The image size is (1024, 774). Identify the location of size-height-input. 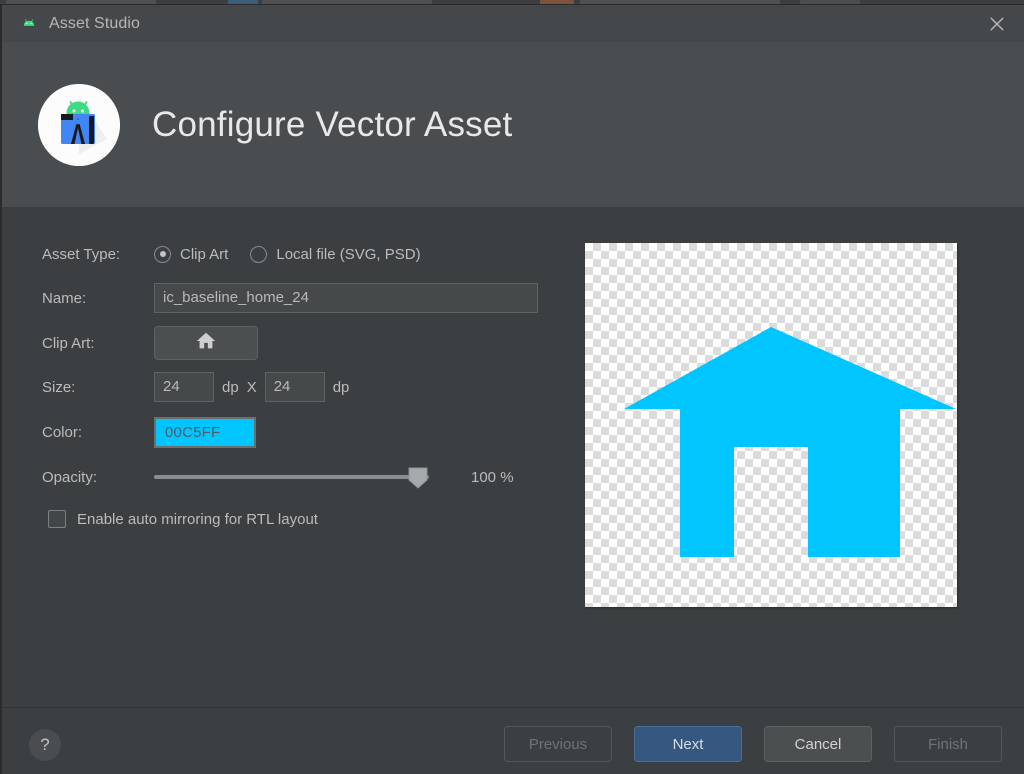
(294, 387).